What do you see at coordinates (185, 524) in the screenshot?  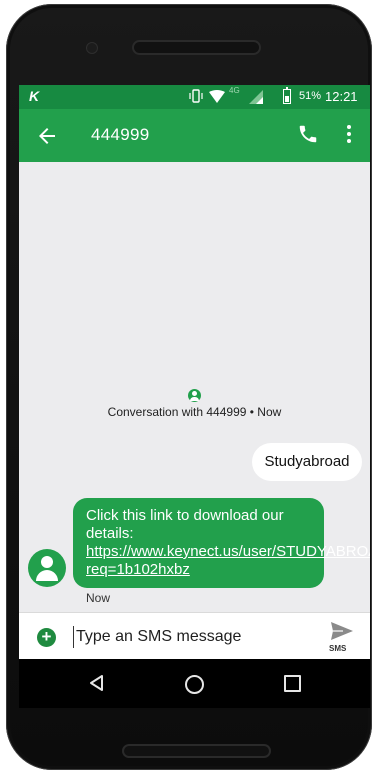 I see `incoming-message-text: Click this link to download our details:` at bounding box center [185, 524].